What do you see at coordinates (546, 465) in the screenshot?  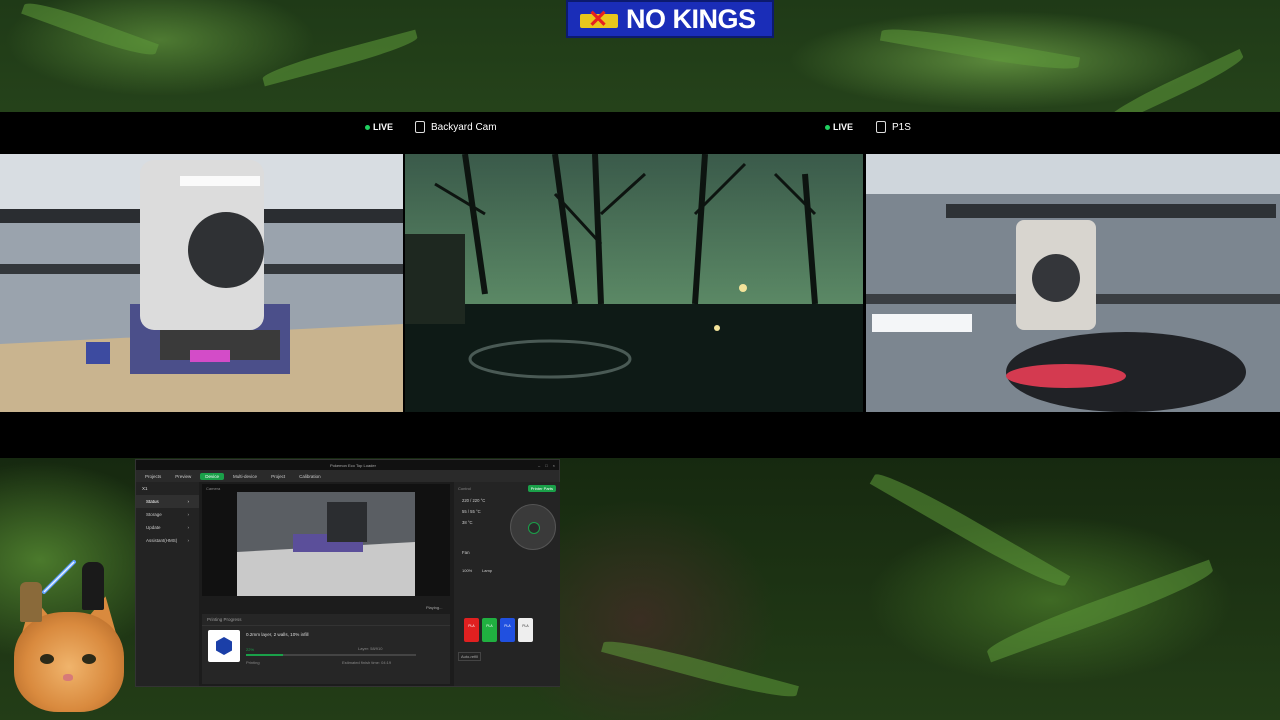 I see `maximize-icon: □` at bounding box center [546, 465].